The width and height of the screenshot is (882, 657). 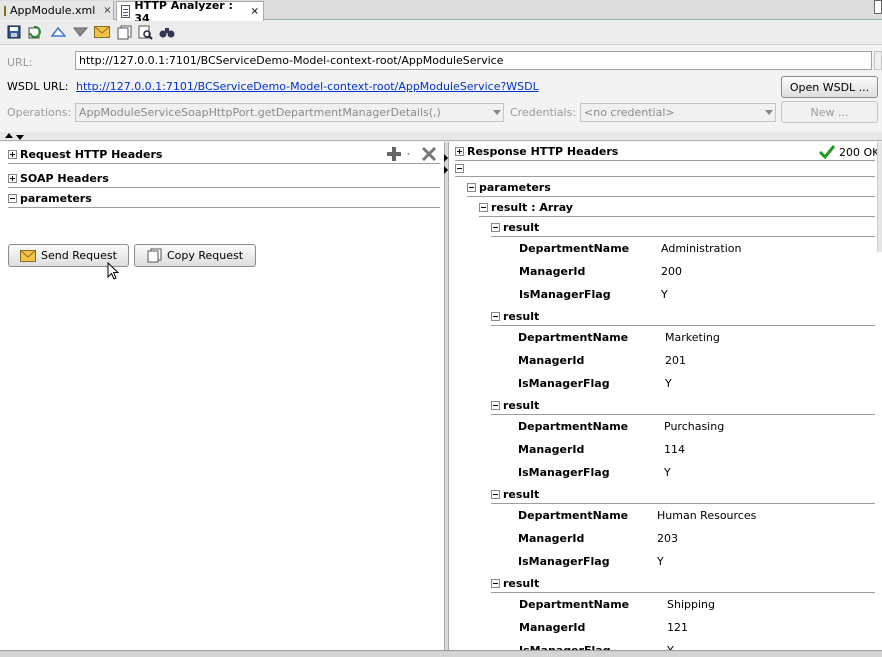 I want to click on add-header-icon, so click(x=399, y=155).